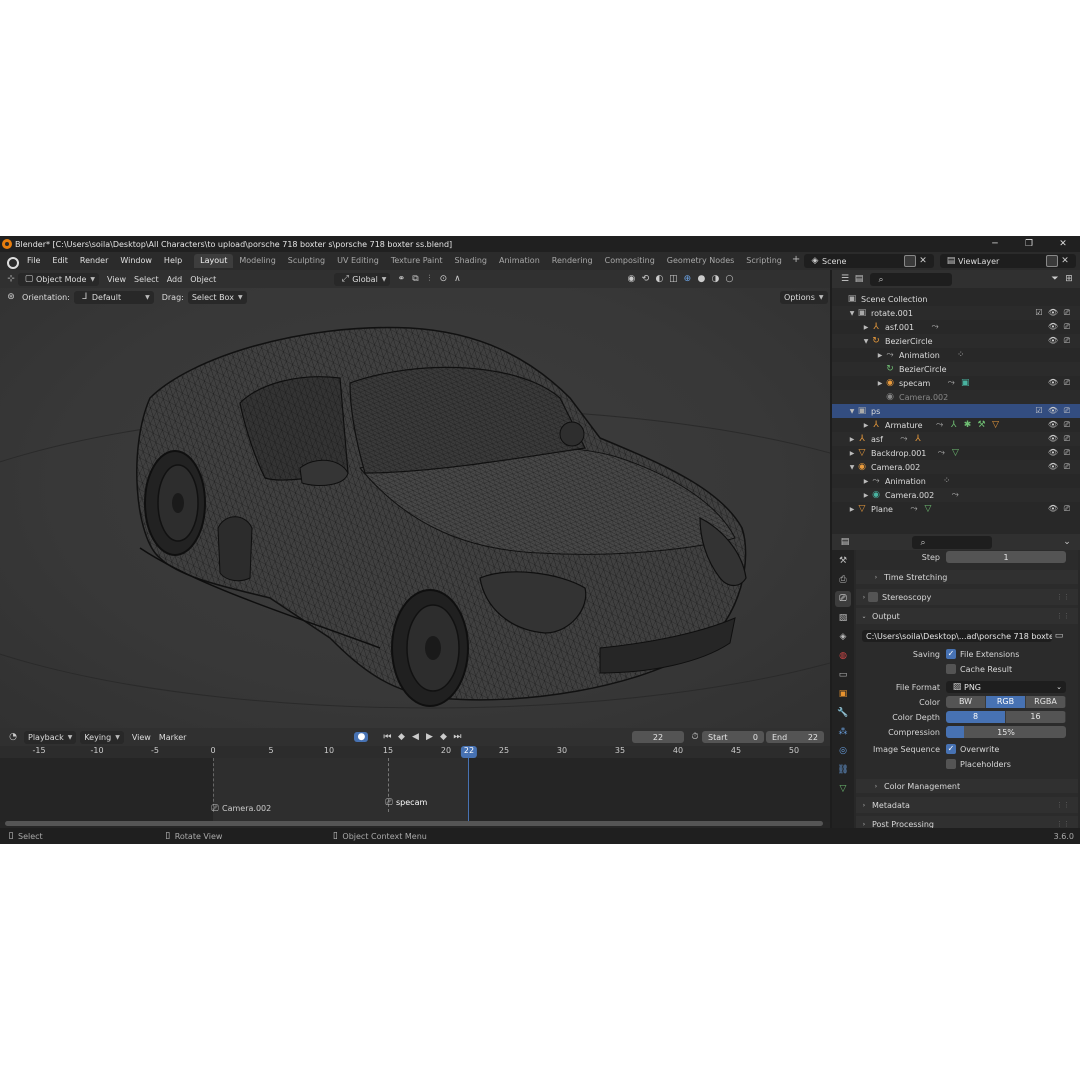  What do you see at coordinates (415, 279) in the screenshot?
I see `snap-icon: ⧉` at bounding box center [415, 279].